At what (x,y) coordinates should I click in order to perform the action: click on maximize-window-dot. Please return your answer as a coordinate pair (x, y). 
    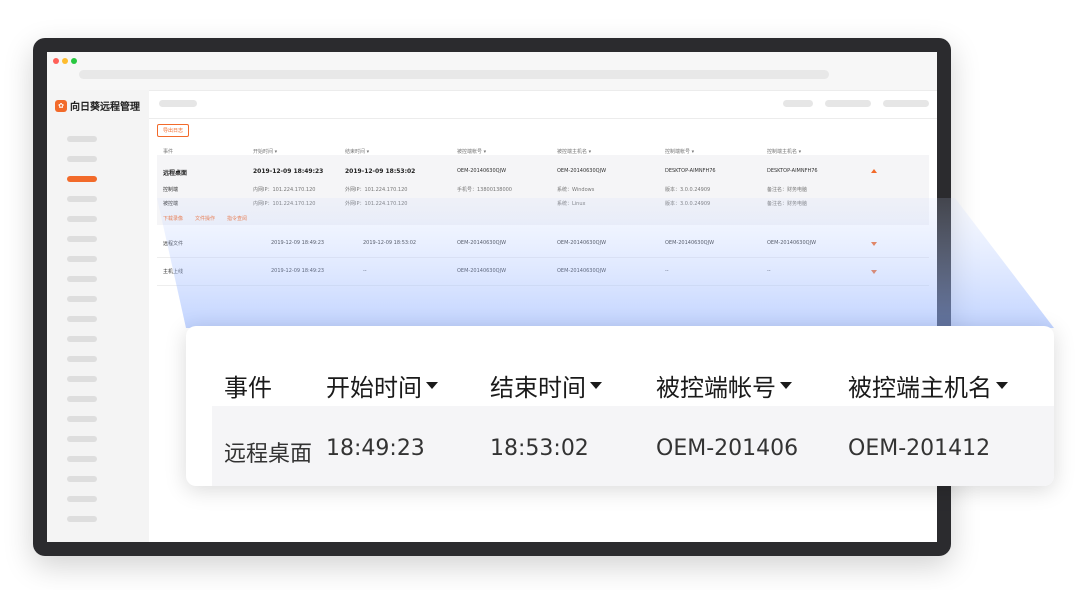
    Looking at the image, I should click on (74, 61).